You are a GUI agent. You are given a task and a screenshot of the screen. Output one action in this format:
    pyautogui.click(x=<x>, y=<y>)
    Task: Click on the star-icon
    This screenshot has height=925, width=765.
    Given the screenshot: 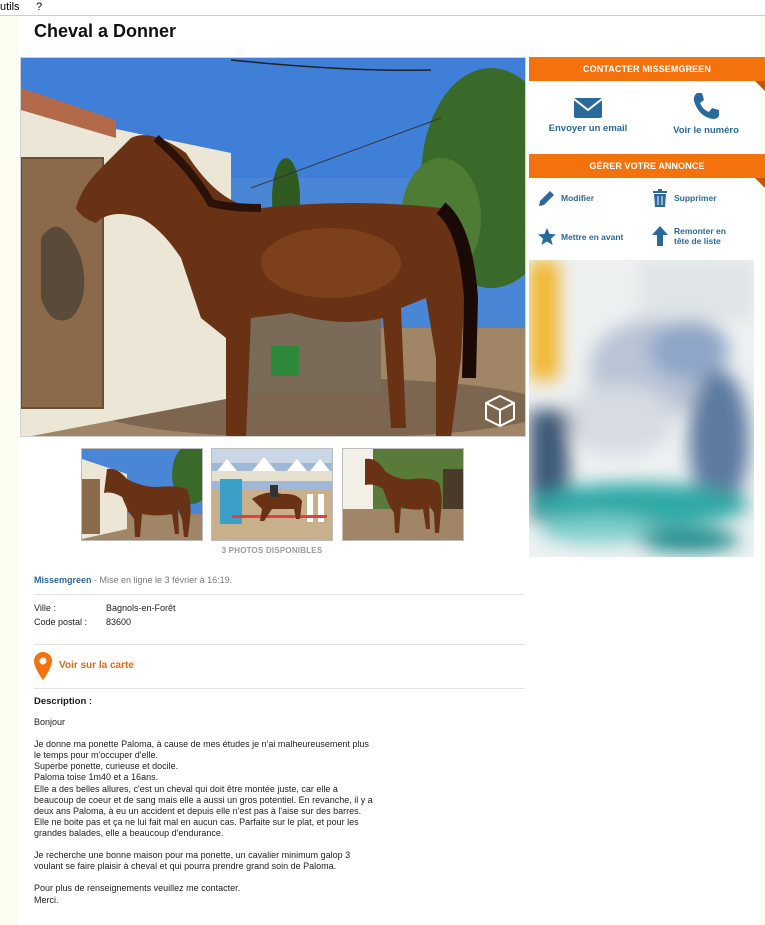 What is the action you would take?
    pyautogui.click(x=547, y=236)
    